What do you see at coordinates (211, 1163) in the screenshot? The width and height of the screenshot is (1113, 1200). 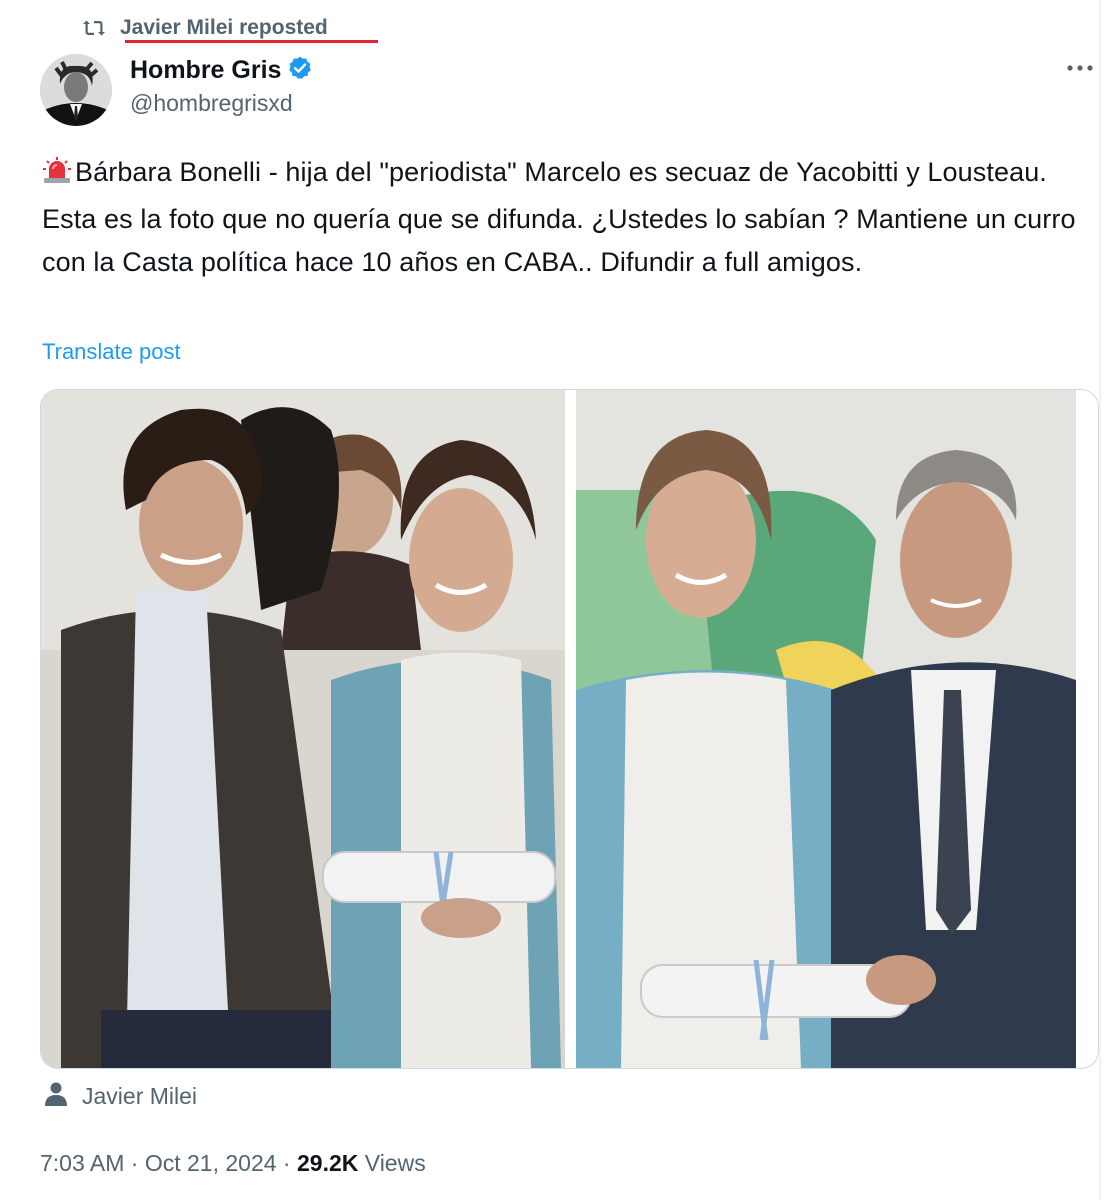 I see `post-date: Oct 21, 2024` at bounding box center [211, 1163].